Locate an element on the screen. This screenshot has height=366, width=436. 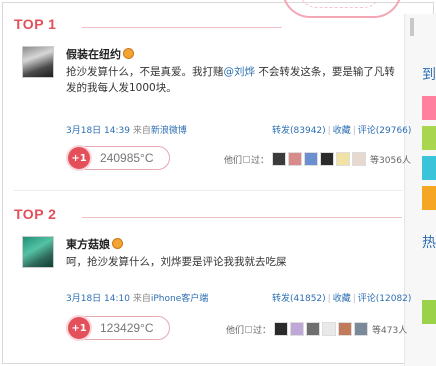
rank-label: TOP 2 is located at coordinates (35, 214).